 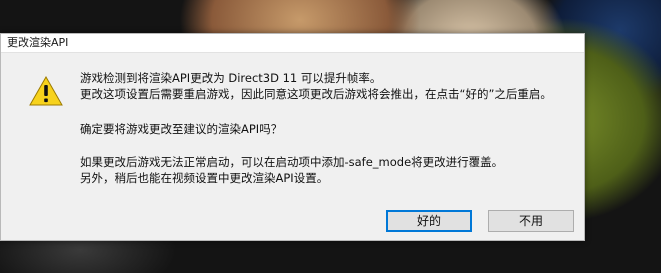 What do you see at coordinates (38, 42) in the screenshot?
I see `dialog-title: 更改渲染API` at bounding box center [38, 42].